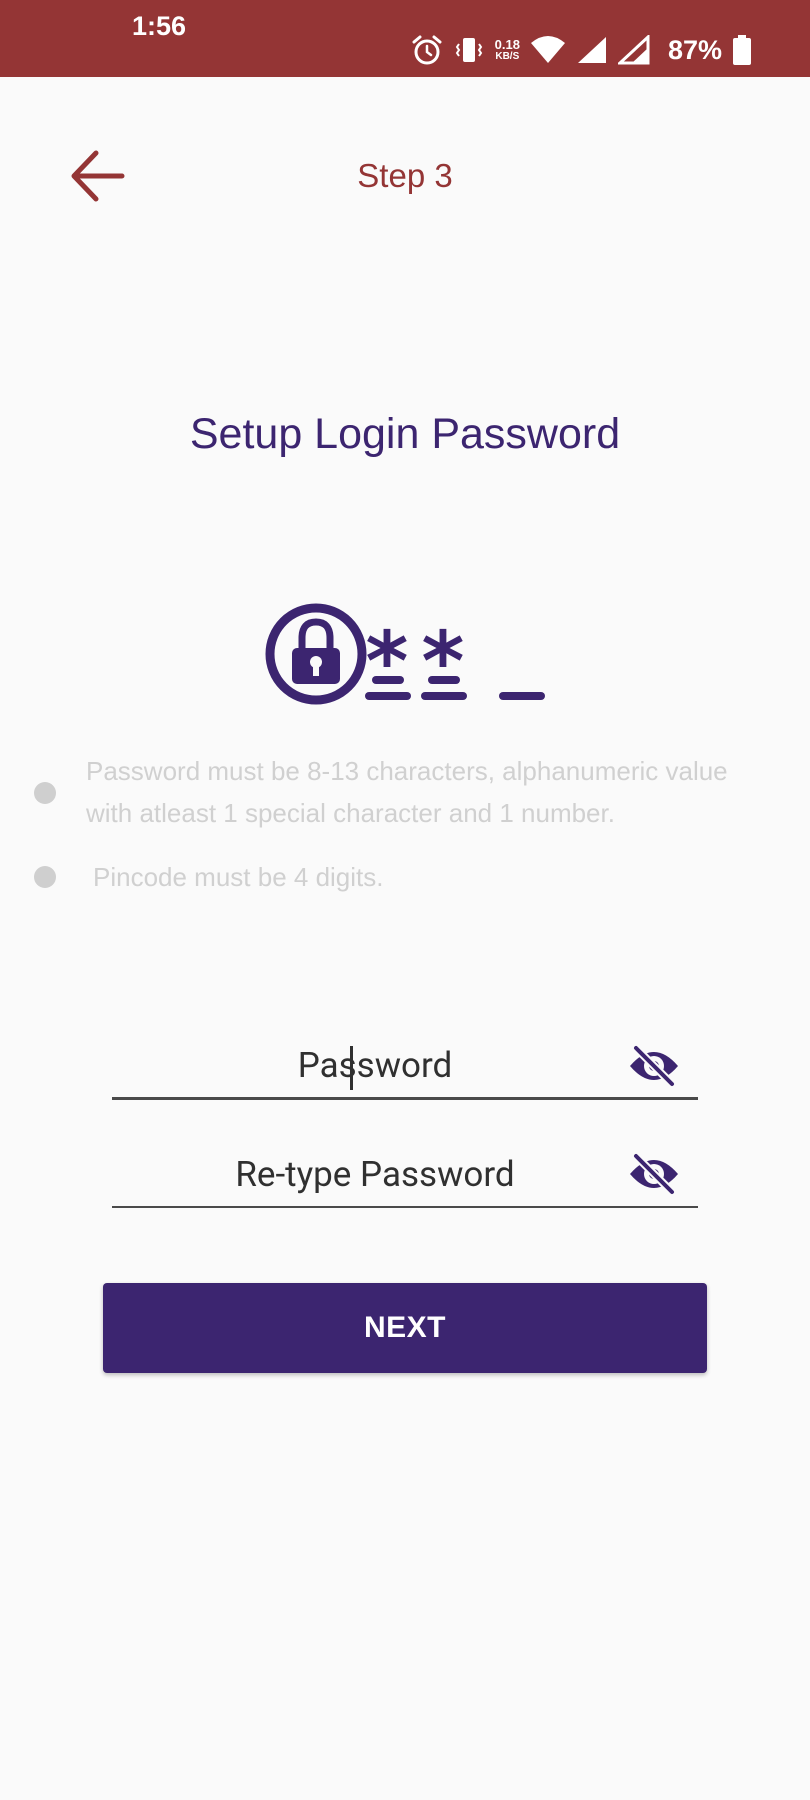 Image resolution: width=810 pixels, height=1800 pixels. I want to click on status-icons: 0.18 KB/S 87%, so click(581, 50).